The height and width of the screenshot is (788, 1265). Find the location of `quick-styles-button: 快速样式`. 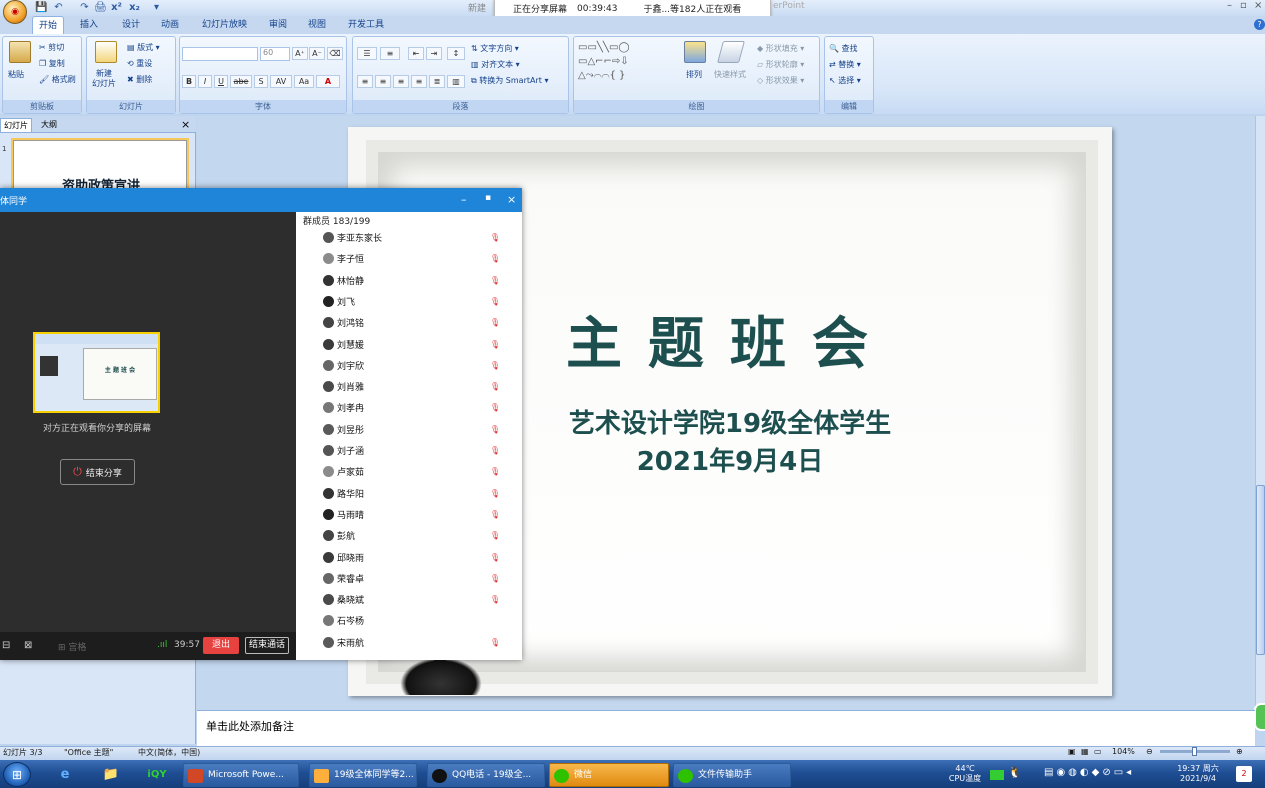

quick-styles-button: 快速样式 is located at coordinates (730, 74).